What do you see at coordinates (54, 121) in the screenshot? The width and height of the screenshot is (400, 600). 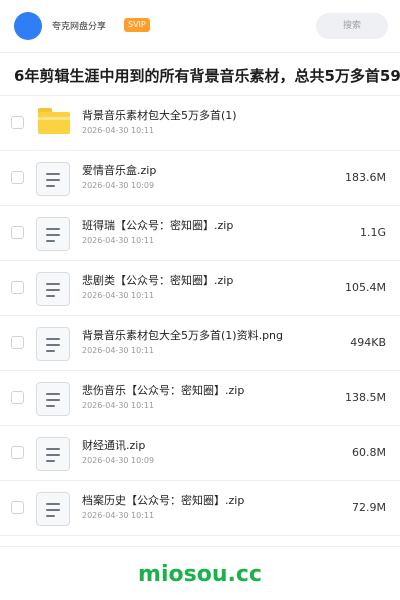 I see `folder-icon` at bounding box center [54, 121].